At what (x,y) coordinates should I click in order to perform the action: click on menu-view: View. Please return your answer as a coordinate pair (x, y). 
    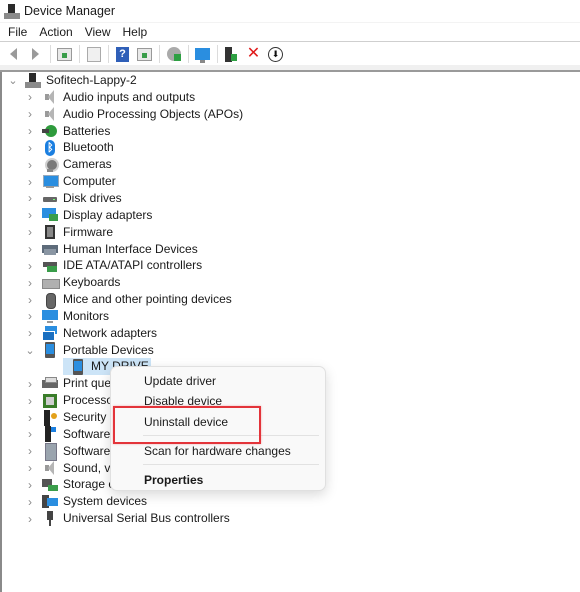
    Looking at the image, I should click on (98, 32).